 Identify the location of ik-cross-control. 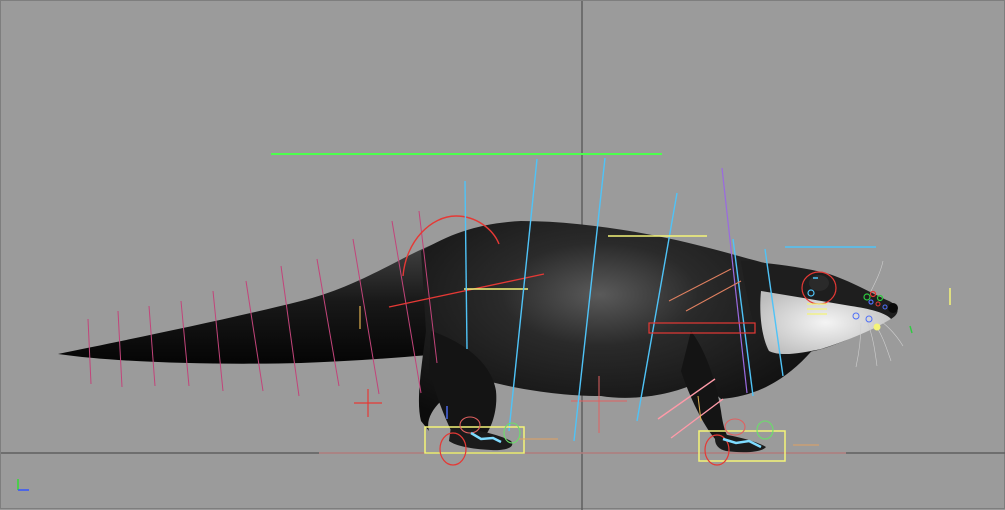
(368, 403).